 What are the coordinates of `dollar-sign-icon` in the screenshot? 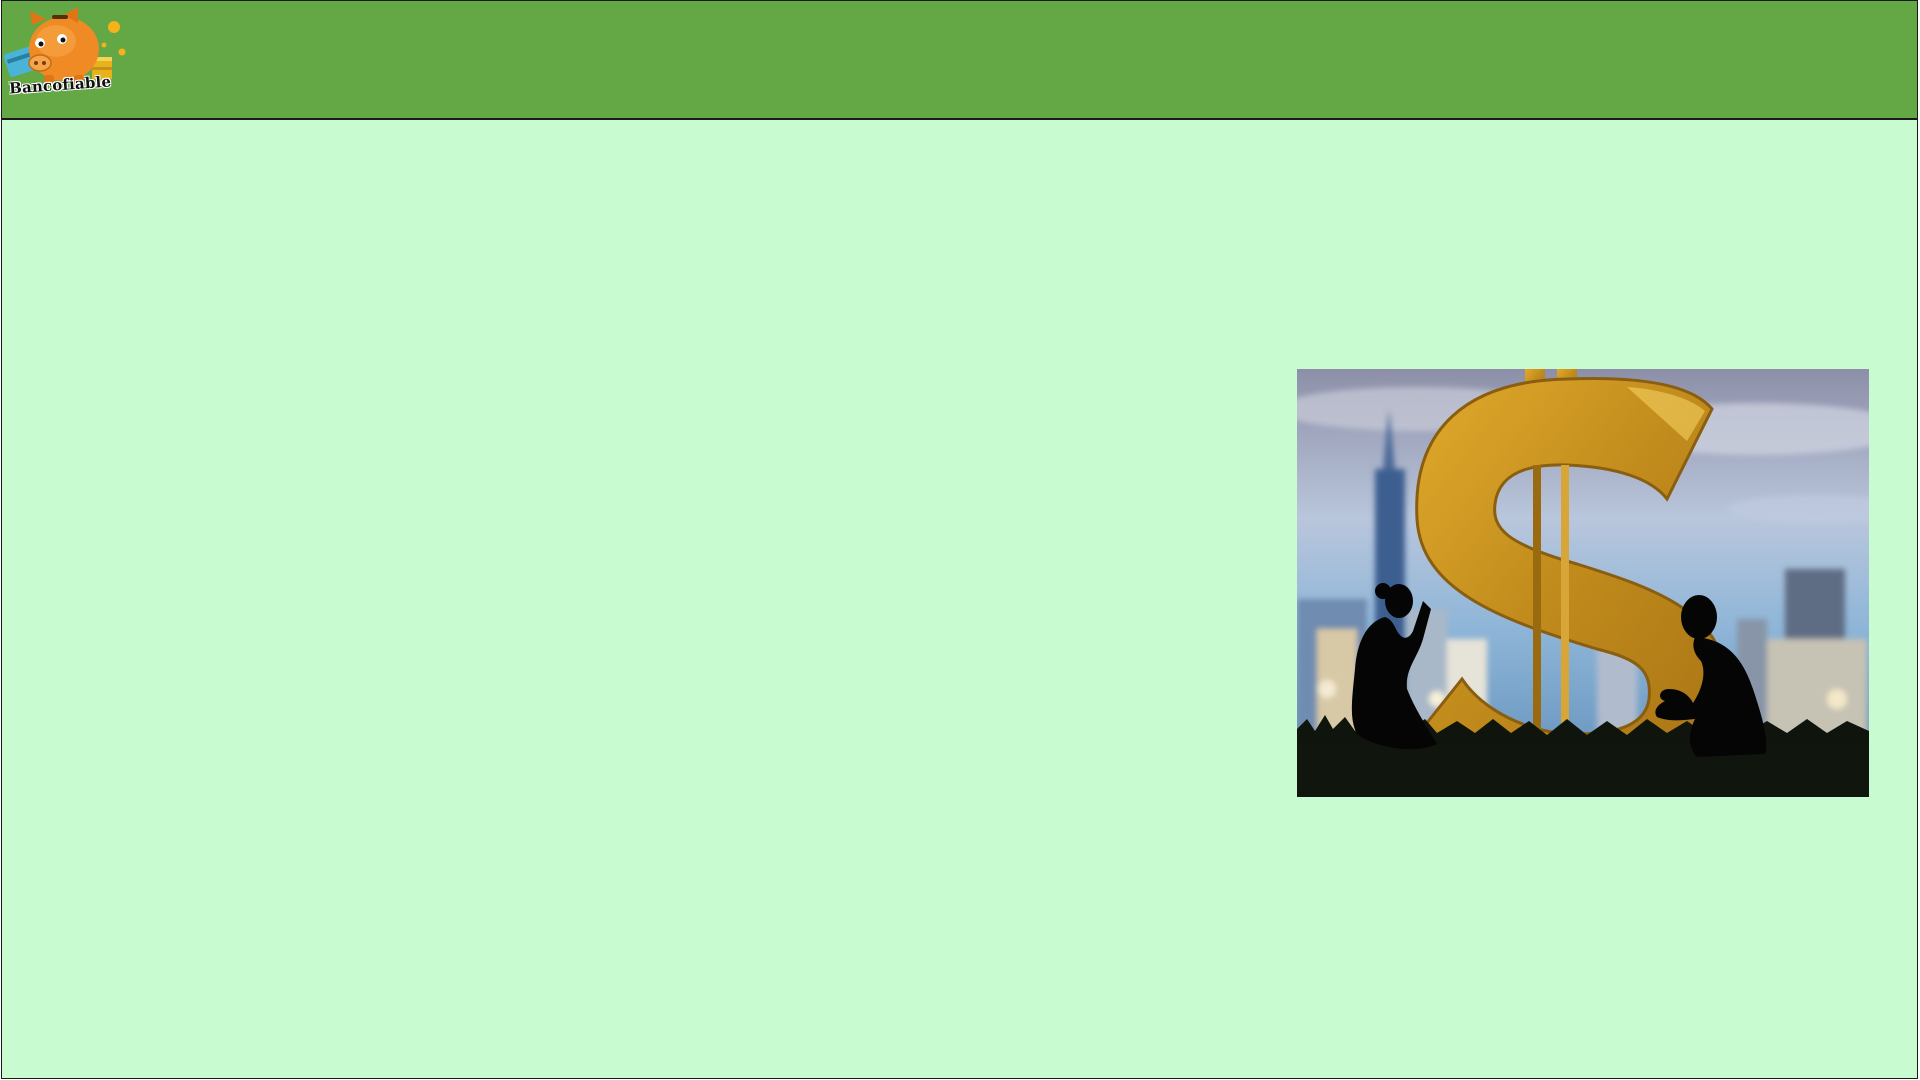 It's located at (1583, 583).